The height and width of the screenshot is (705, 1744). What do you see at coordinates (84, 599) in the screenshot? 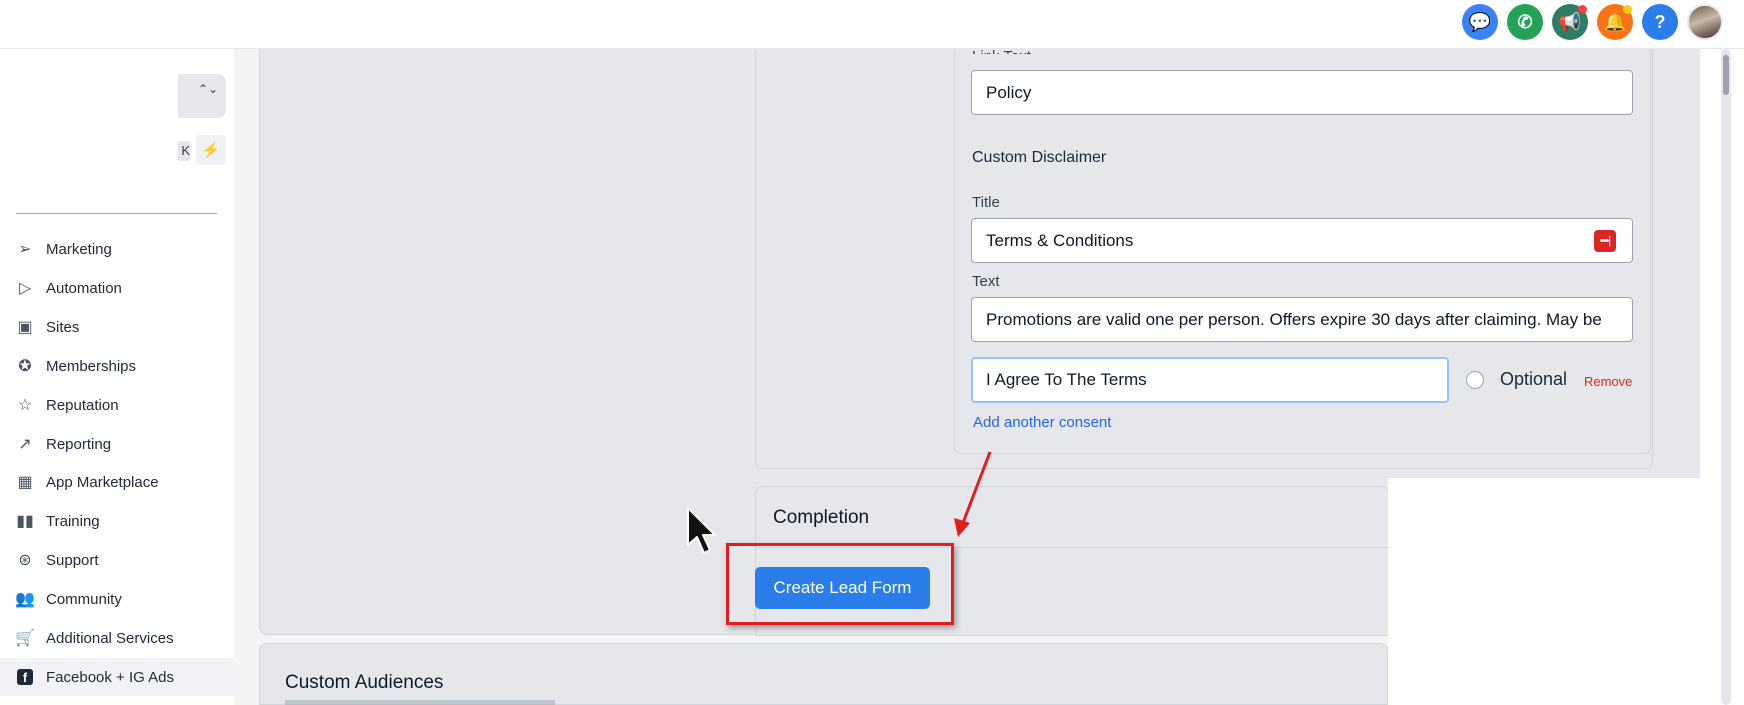
I see `sidebar-item-label: Community` at bounding box center [84, 599].